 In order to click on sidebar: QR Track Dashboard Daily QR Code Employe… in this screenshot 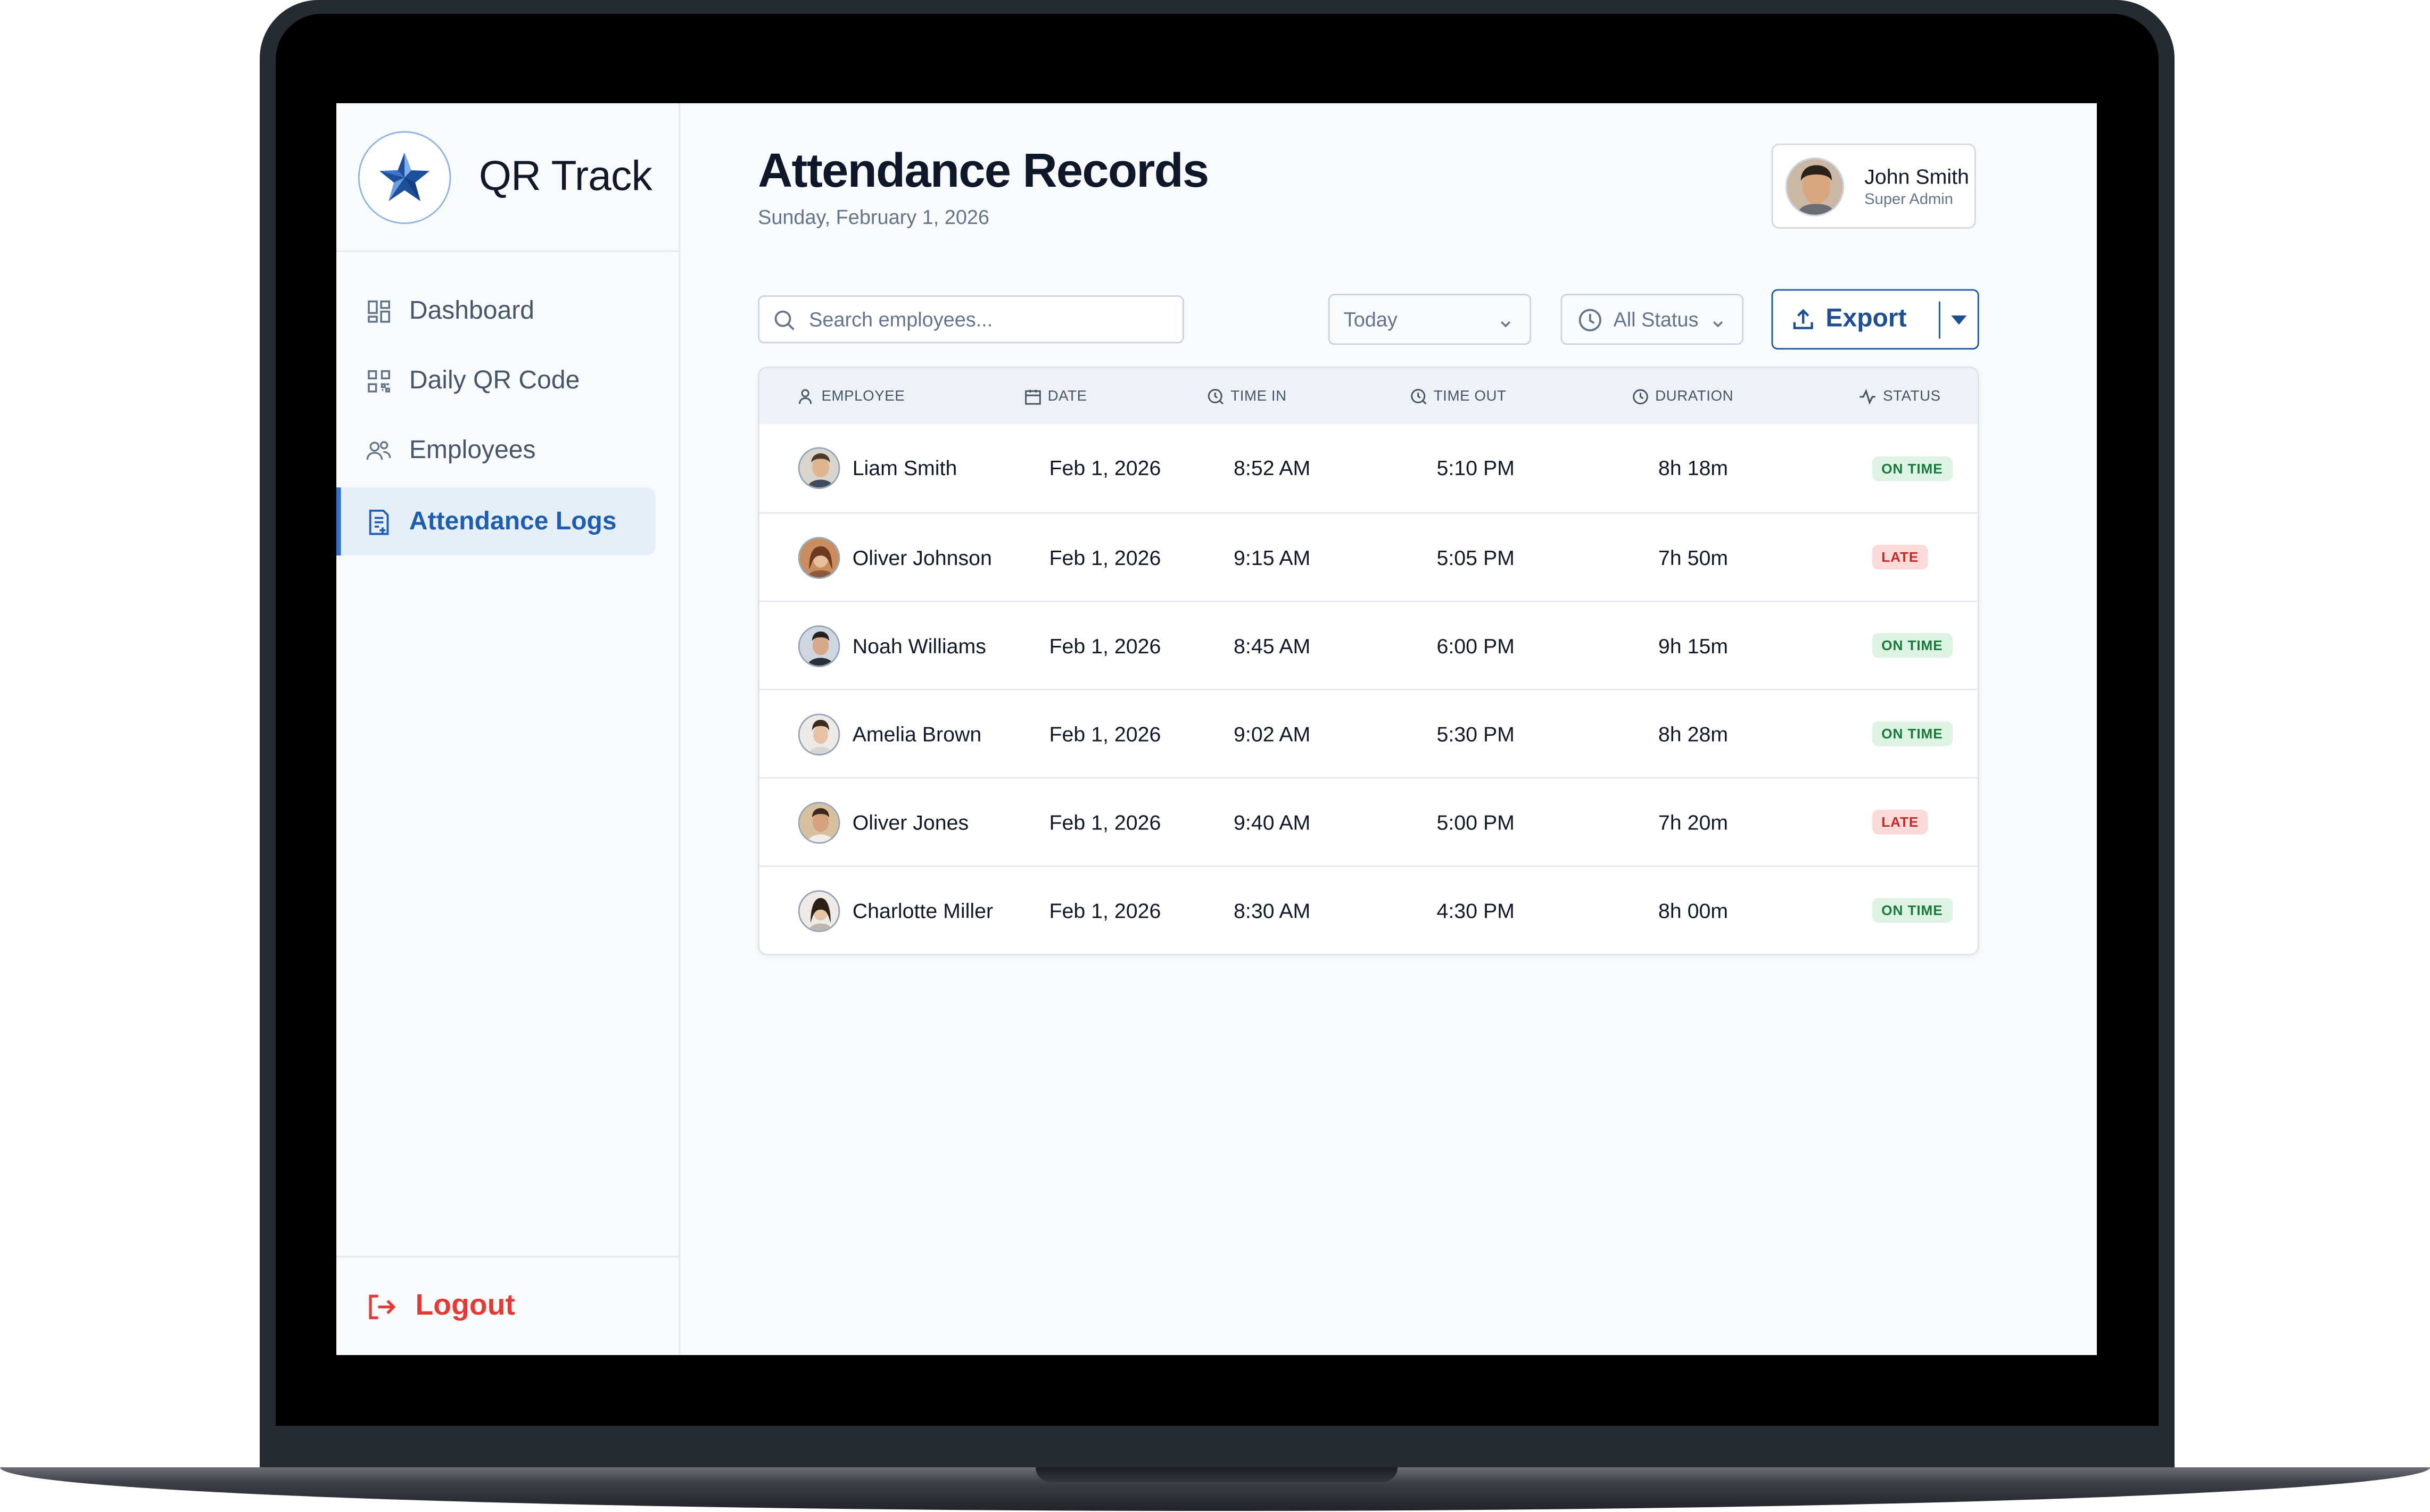, I will do `click(509, 729)`.